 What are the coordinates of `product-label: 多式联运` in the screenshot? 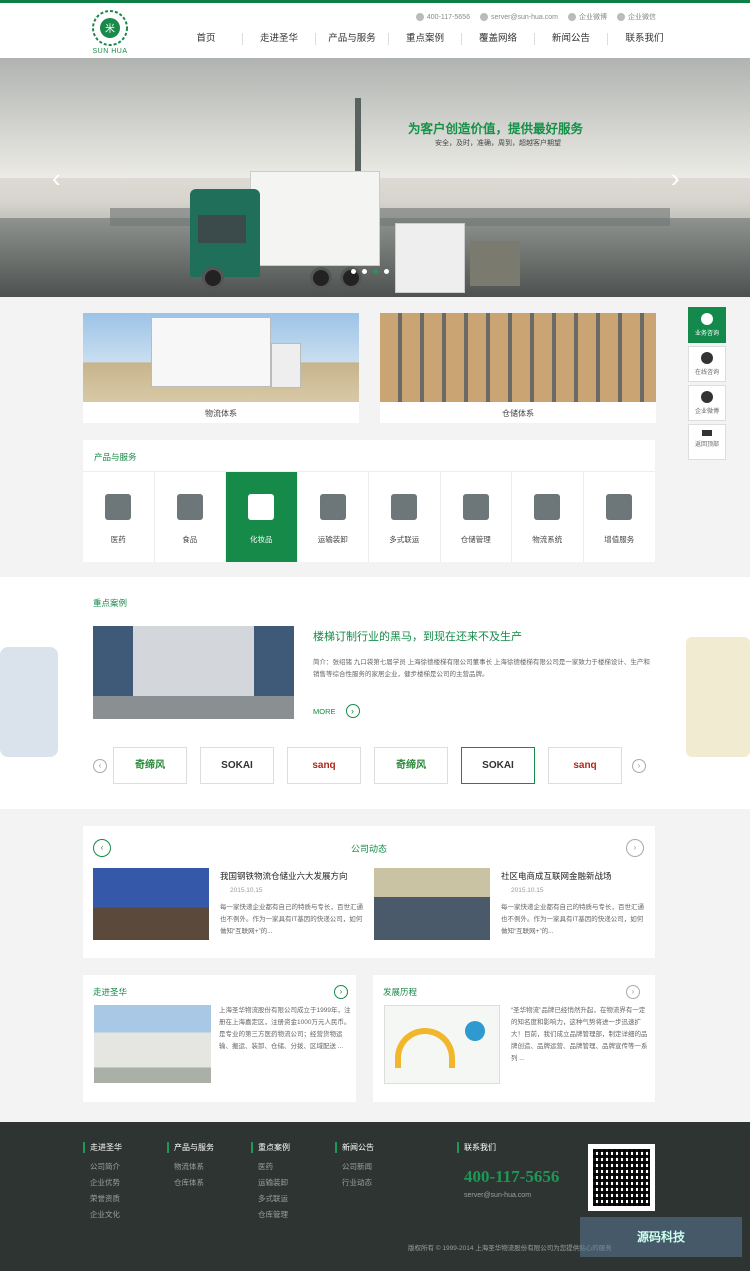 It's located at (404, 539).